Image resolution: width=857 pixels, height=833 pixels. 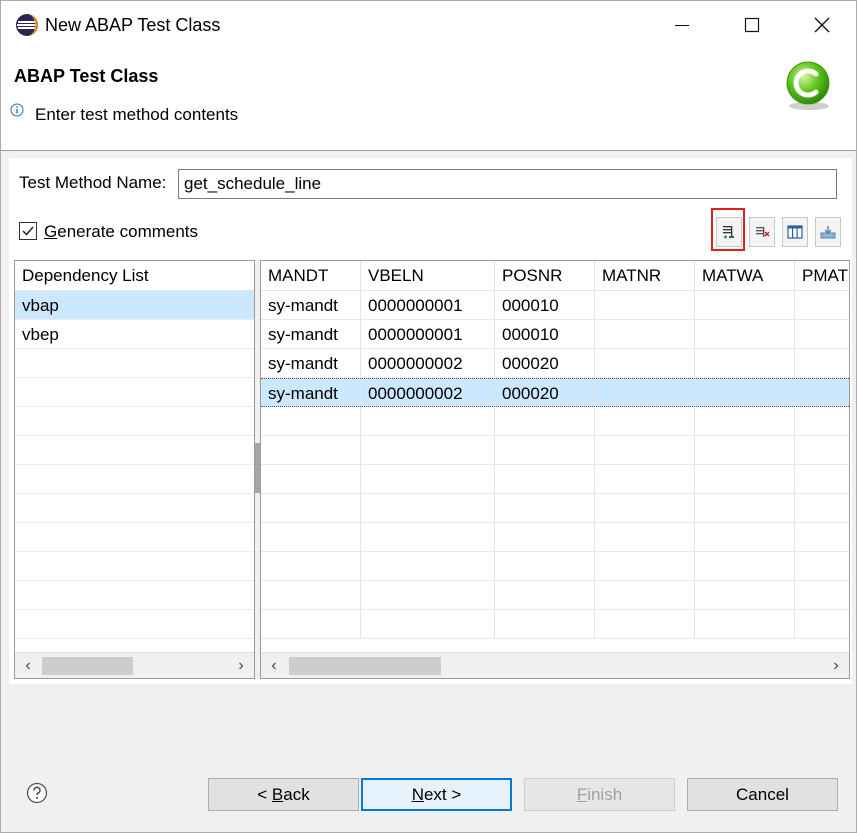 What do you see at coordinates (121, 231) in the screenshot?
I see `generate-comments-label: Generate comments` at bounding box center [121, 231].